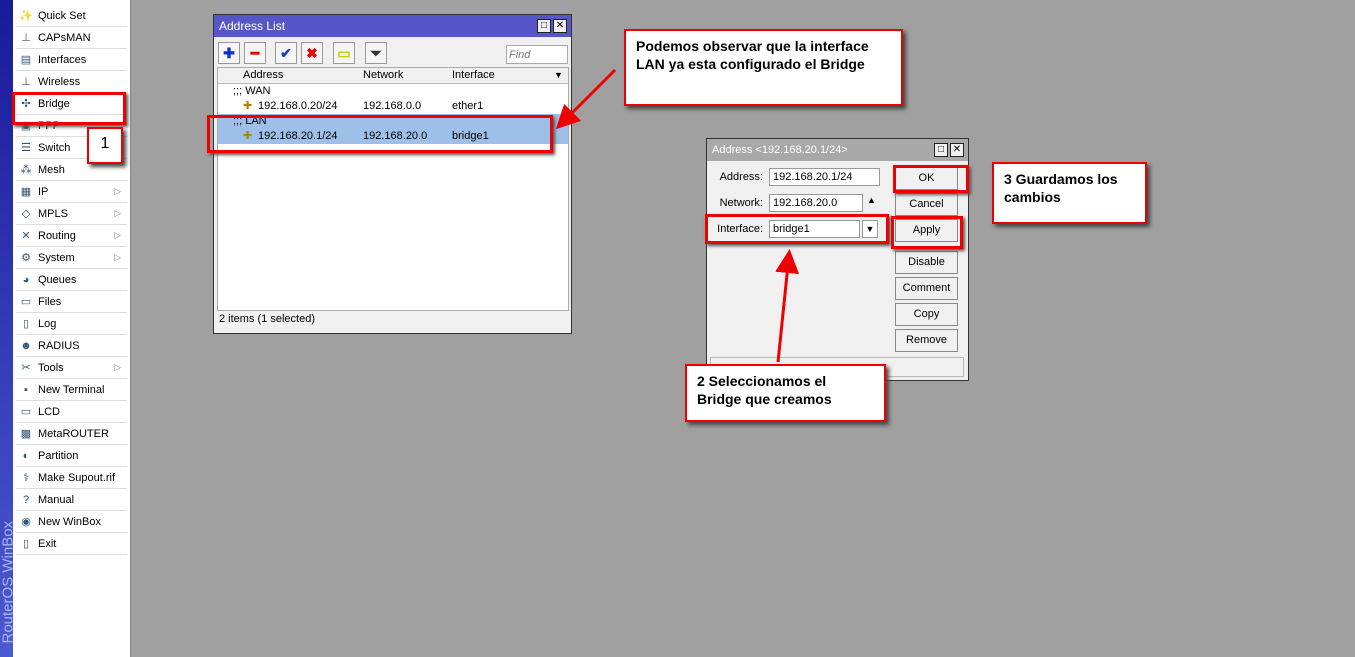  What do you see at coordinates (69, 108) in the screenshot?
I see `highlight-bridge` at bounding box center [69, 108].